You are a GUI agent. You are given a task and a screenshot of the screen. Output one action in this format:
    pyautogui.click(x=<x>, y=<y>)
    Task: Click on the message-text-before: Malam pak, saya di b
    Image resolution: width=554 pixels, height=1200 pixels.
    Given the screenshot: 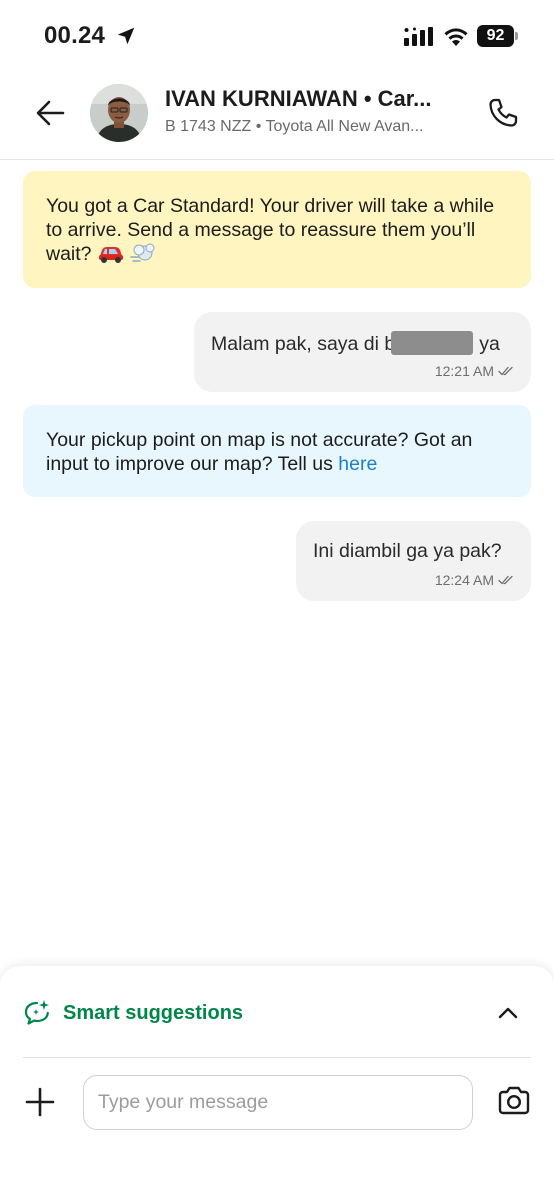 What is the action you would take?
    pyautogui.click(x=303, y=344)
    